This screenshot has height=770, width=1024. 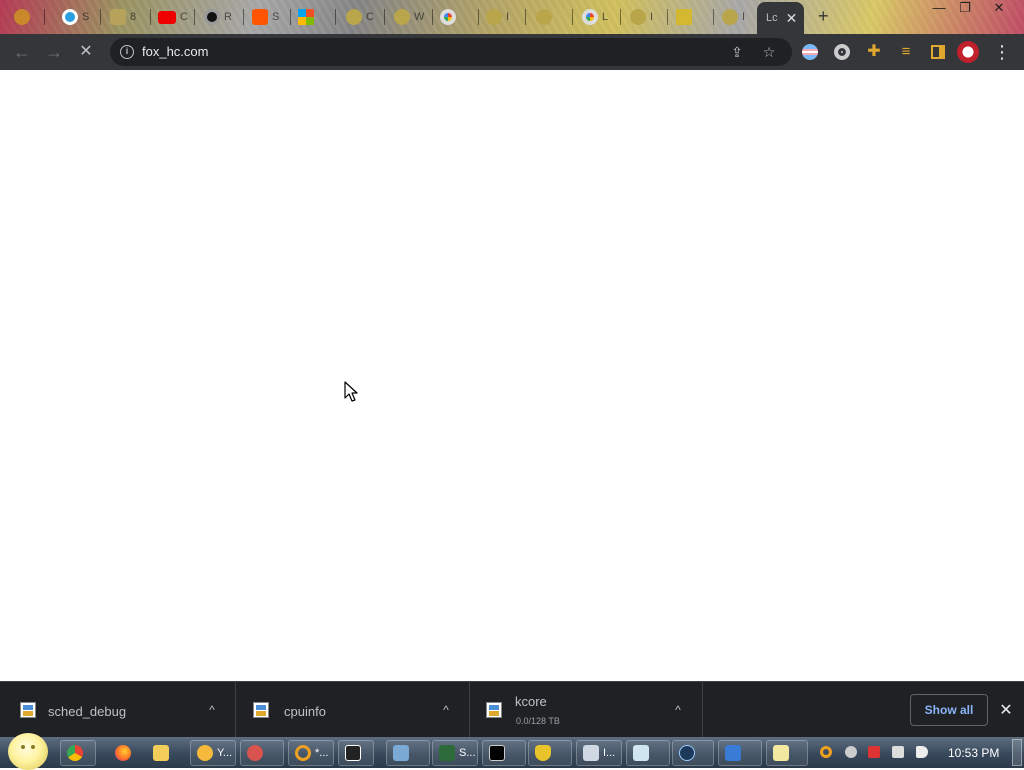 I want to click on system-clock: 10:53 PM, so click(x=973, y=753).